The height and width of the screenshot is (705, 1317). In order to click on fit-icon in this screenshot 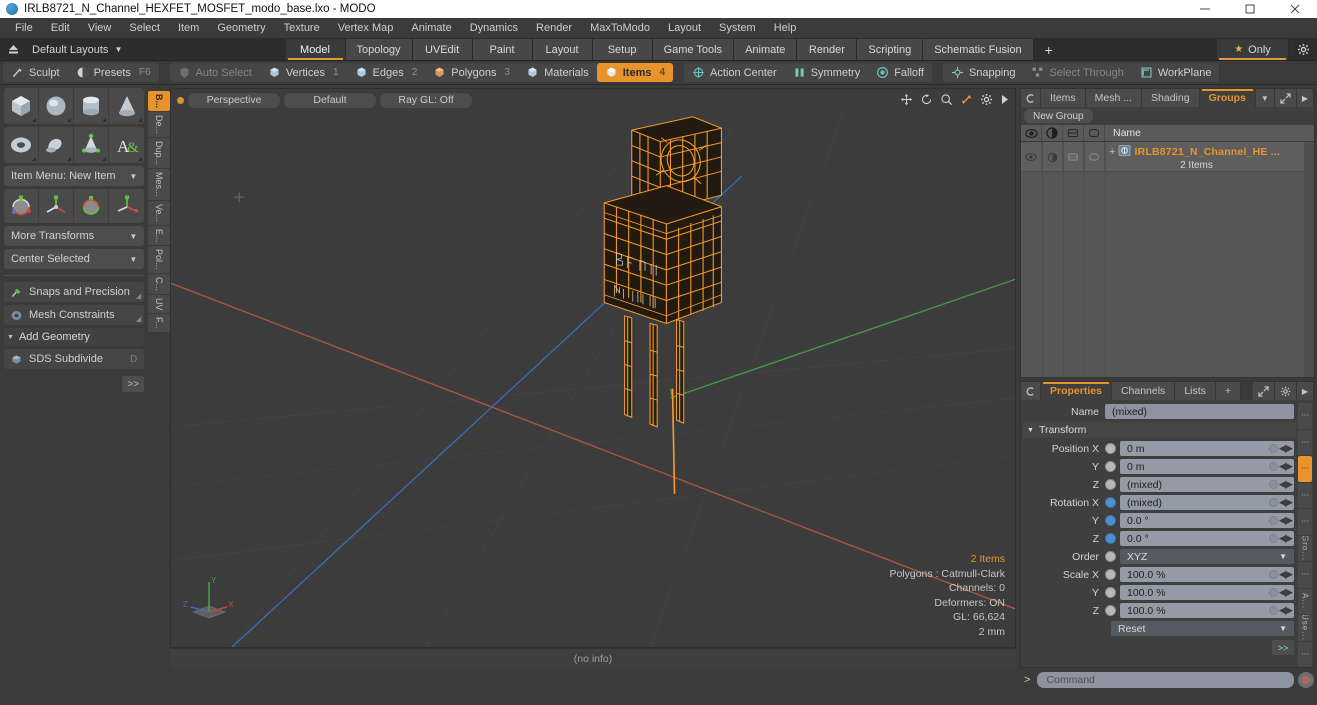, I will do `click(966, 101)`.